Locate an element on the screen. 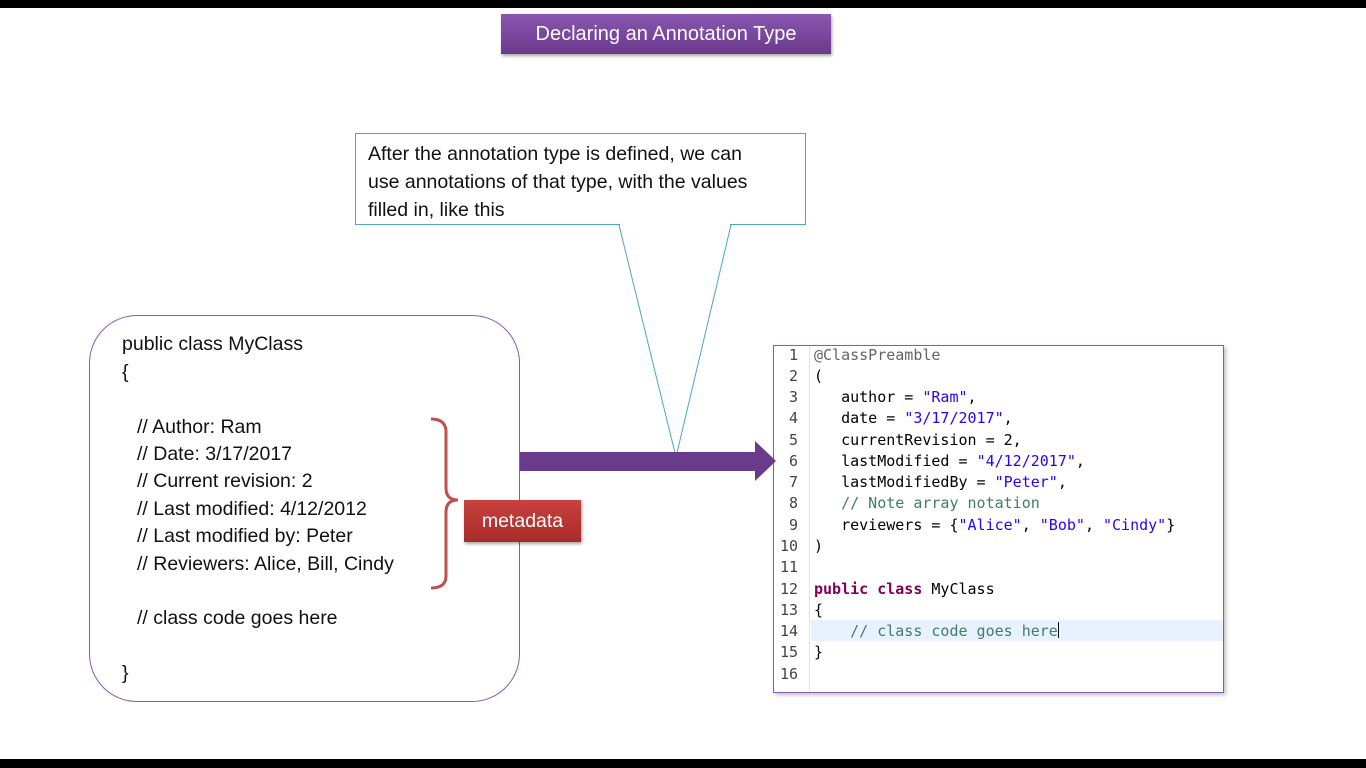 The image size is (1366, 768). left-code-line: // Current revision: 2 is located at coordinates (225, 481).